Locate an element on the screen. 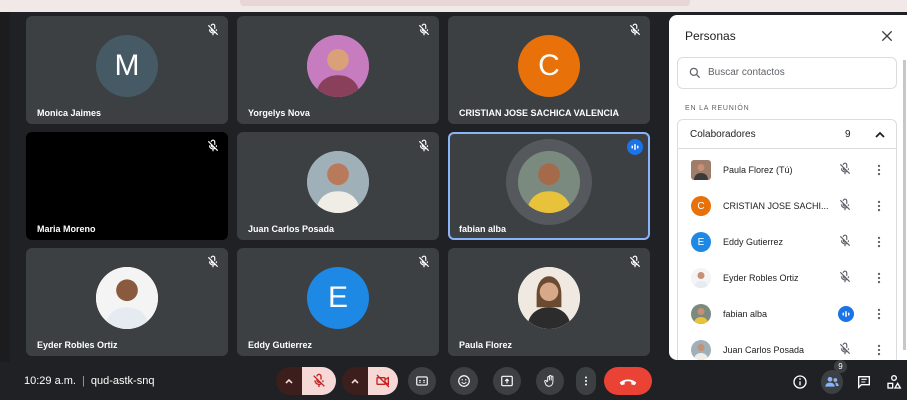 The image size is (907, 400). group-count: 9 is located at coordinates (848, 134).